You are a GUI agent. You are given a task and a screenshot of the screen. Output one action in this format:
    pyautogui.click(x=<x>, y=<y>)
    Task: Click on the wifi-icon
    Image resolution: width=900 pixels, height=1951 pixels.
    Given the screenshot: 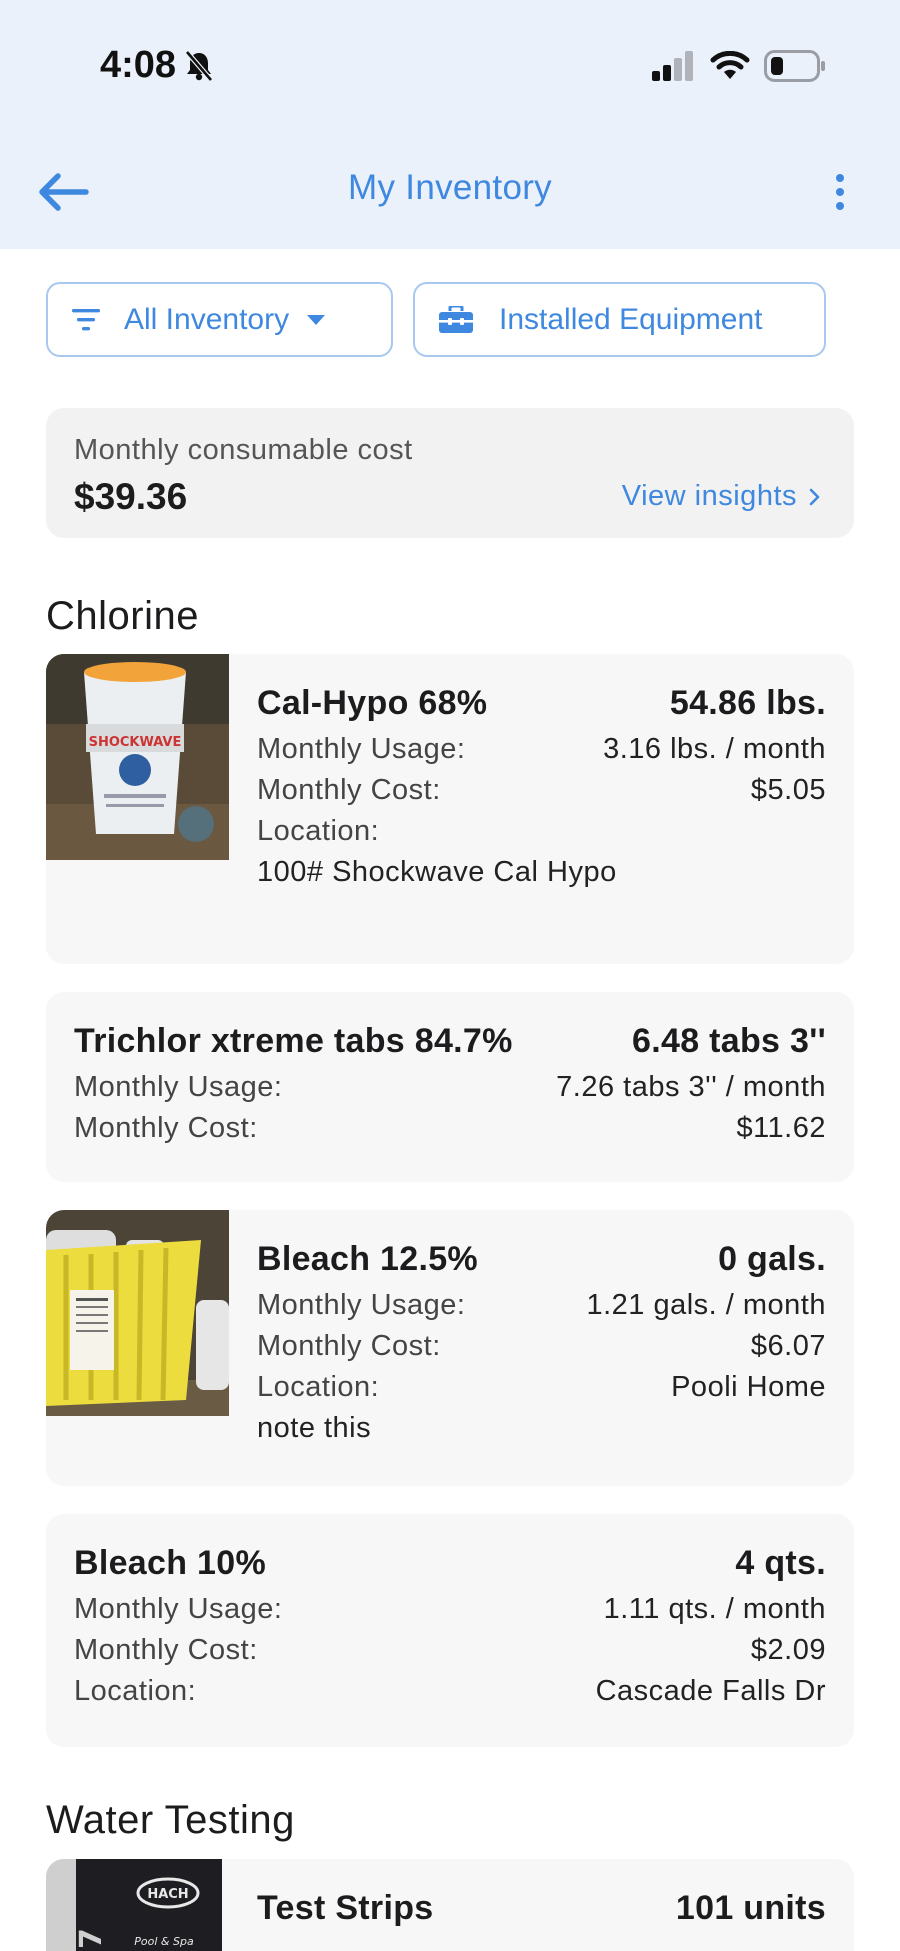 What is the action you would take?
    pyautogui.click(x=730, y=65)
    